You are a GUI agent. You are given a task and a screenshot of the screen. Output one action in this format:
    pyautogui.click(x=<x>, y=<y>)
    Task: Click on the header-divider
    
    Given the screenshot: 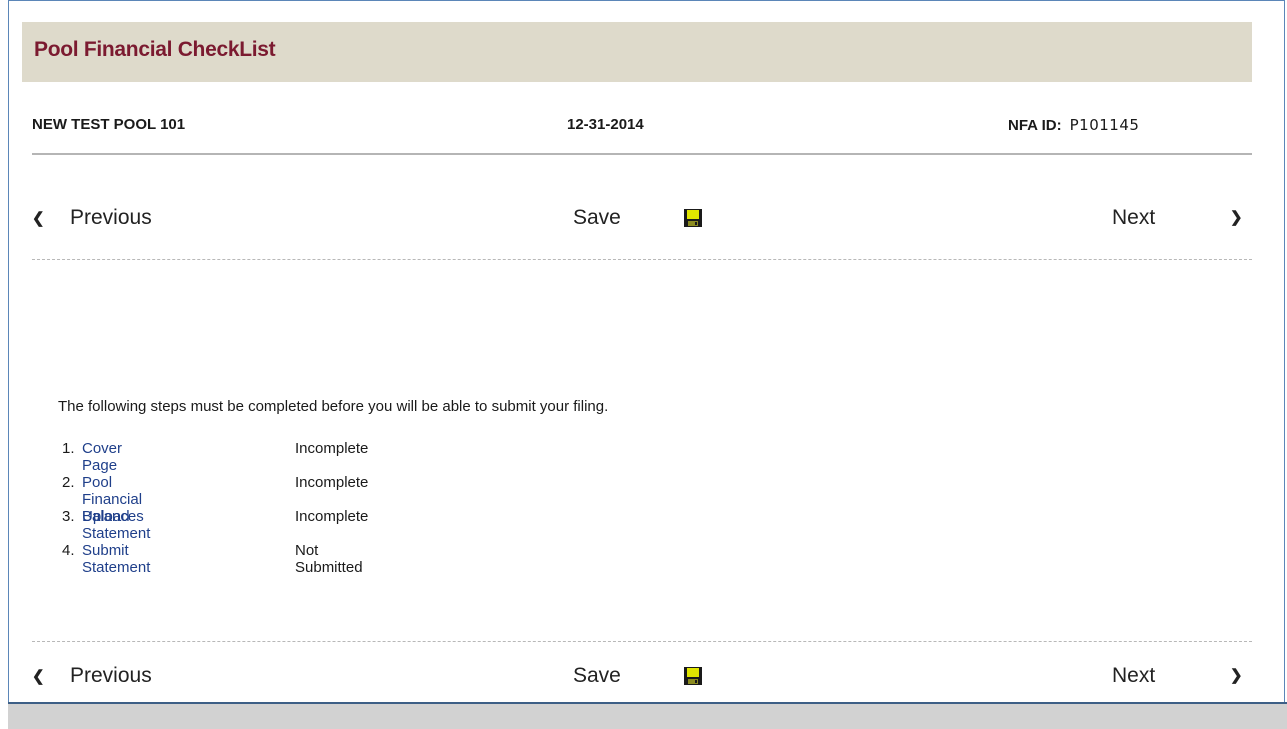 What is the action you would take?
    pyautogui.click(x=642, y=154)
    